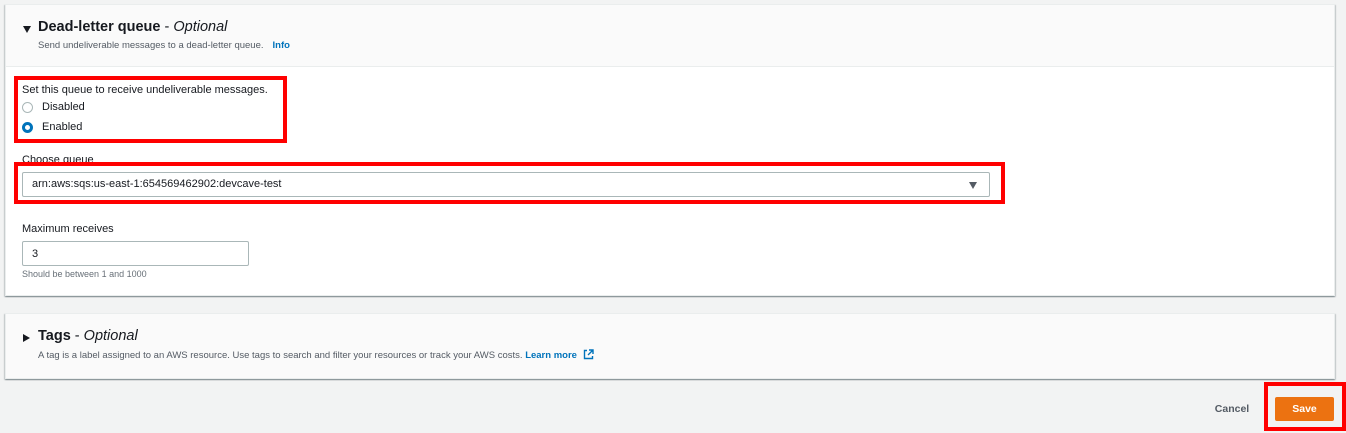 Image resolution: width=1346 pixels, height=433 pixels. I want to click on cancel-button: Cancel, so click(1232, 409).